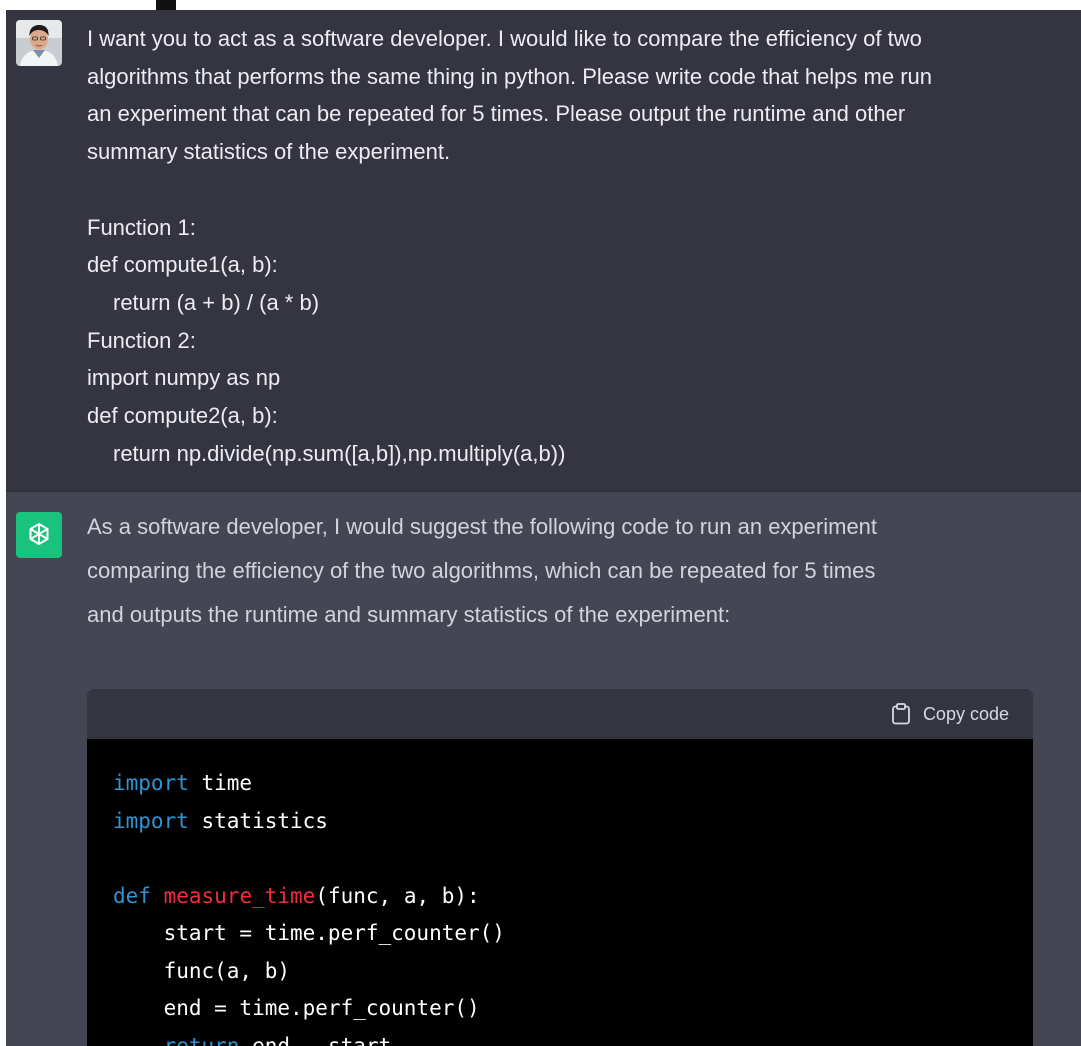  I want to click on code-line: return end - start, so click(573, 1037).